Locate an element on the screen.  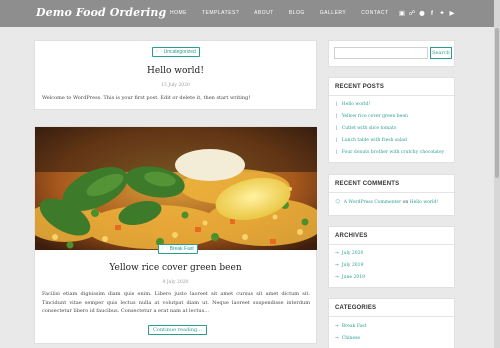
recent-post-link: ❘ Yellow rice cover green been is located at coordinates (371, 116).